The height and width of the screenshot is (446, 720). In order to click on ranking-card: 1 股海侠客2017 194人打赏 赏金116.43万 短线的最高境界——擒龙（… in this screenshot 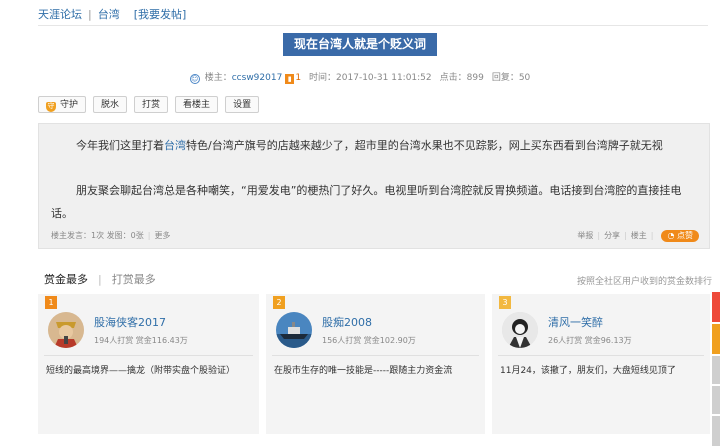, I will do `click(148, 364)`.